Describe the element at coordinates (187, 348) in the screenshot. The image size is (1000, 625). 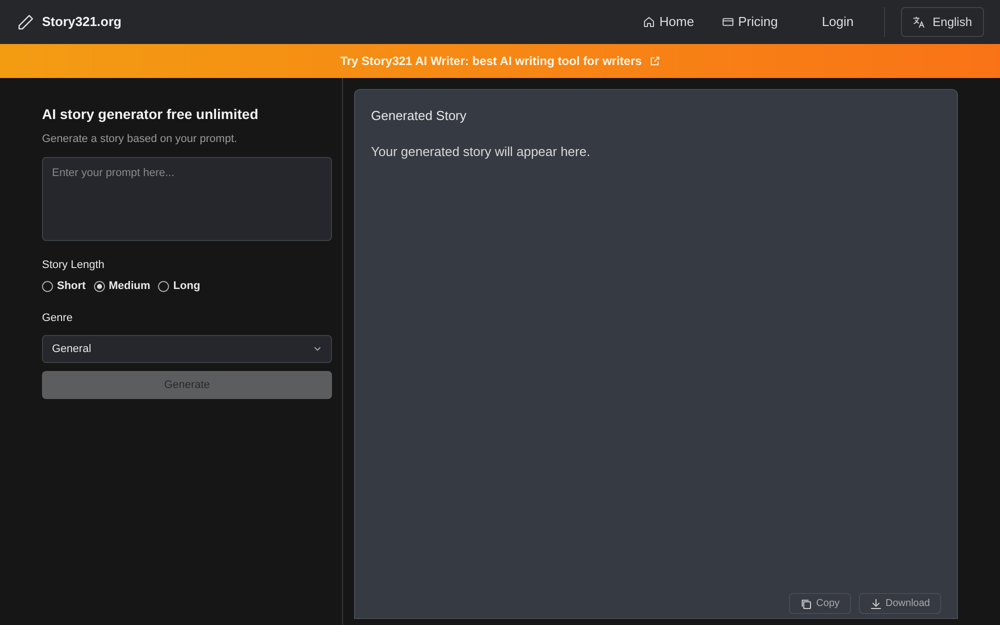
I see `genre-dropdown: General` at that location.